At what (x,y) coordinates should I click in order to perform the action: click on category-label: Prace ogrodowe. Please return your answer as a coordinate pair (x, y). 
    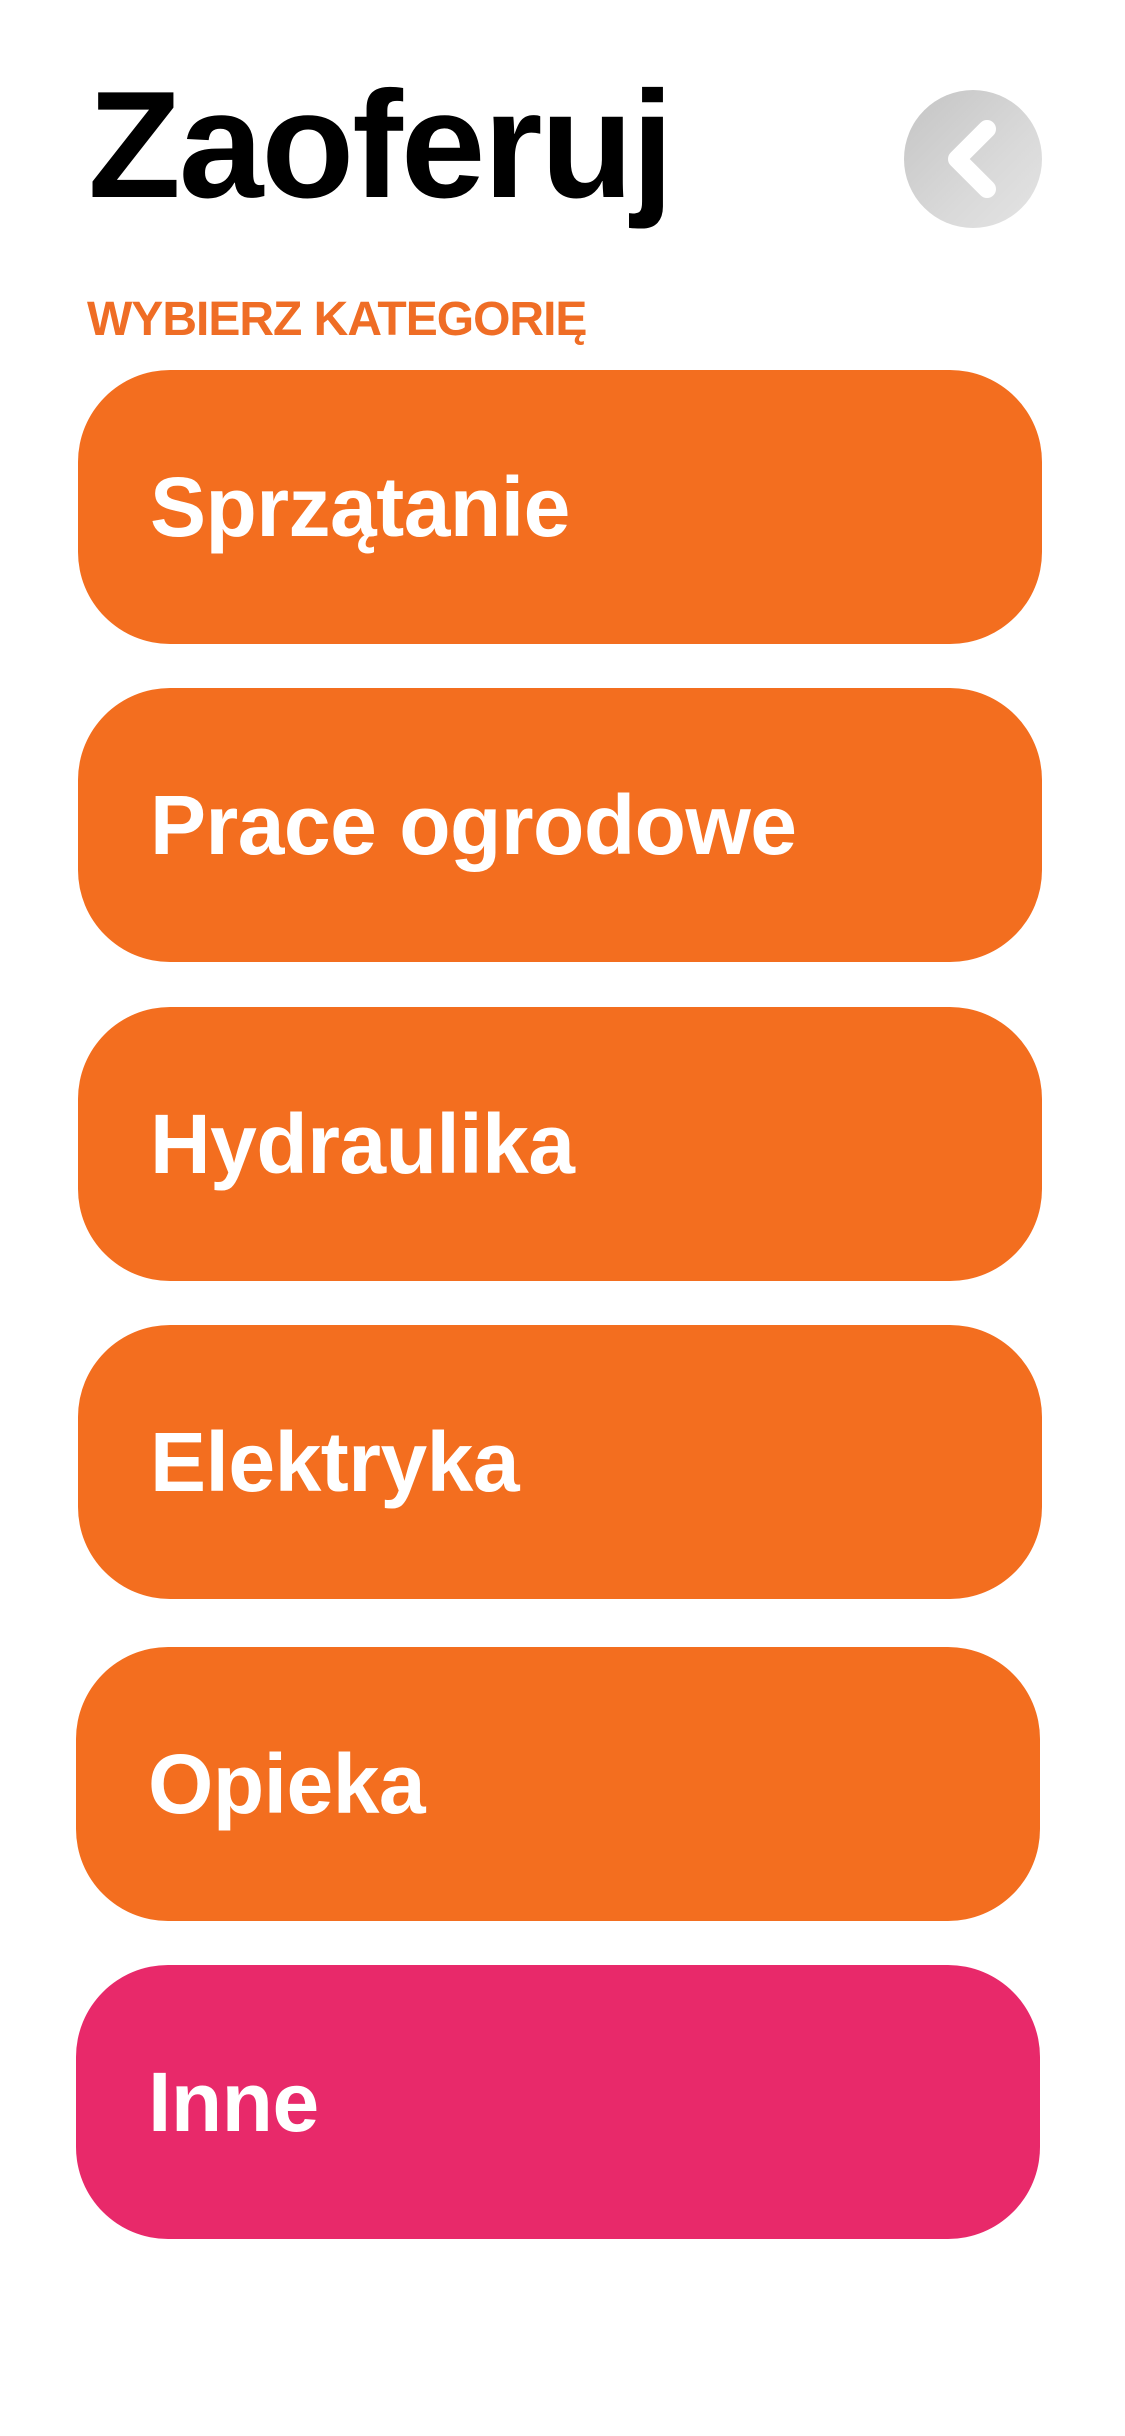
    Looking at the image, I should click on (473, 824).